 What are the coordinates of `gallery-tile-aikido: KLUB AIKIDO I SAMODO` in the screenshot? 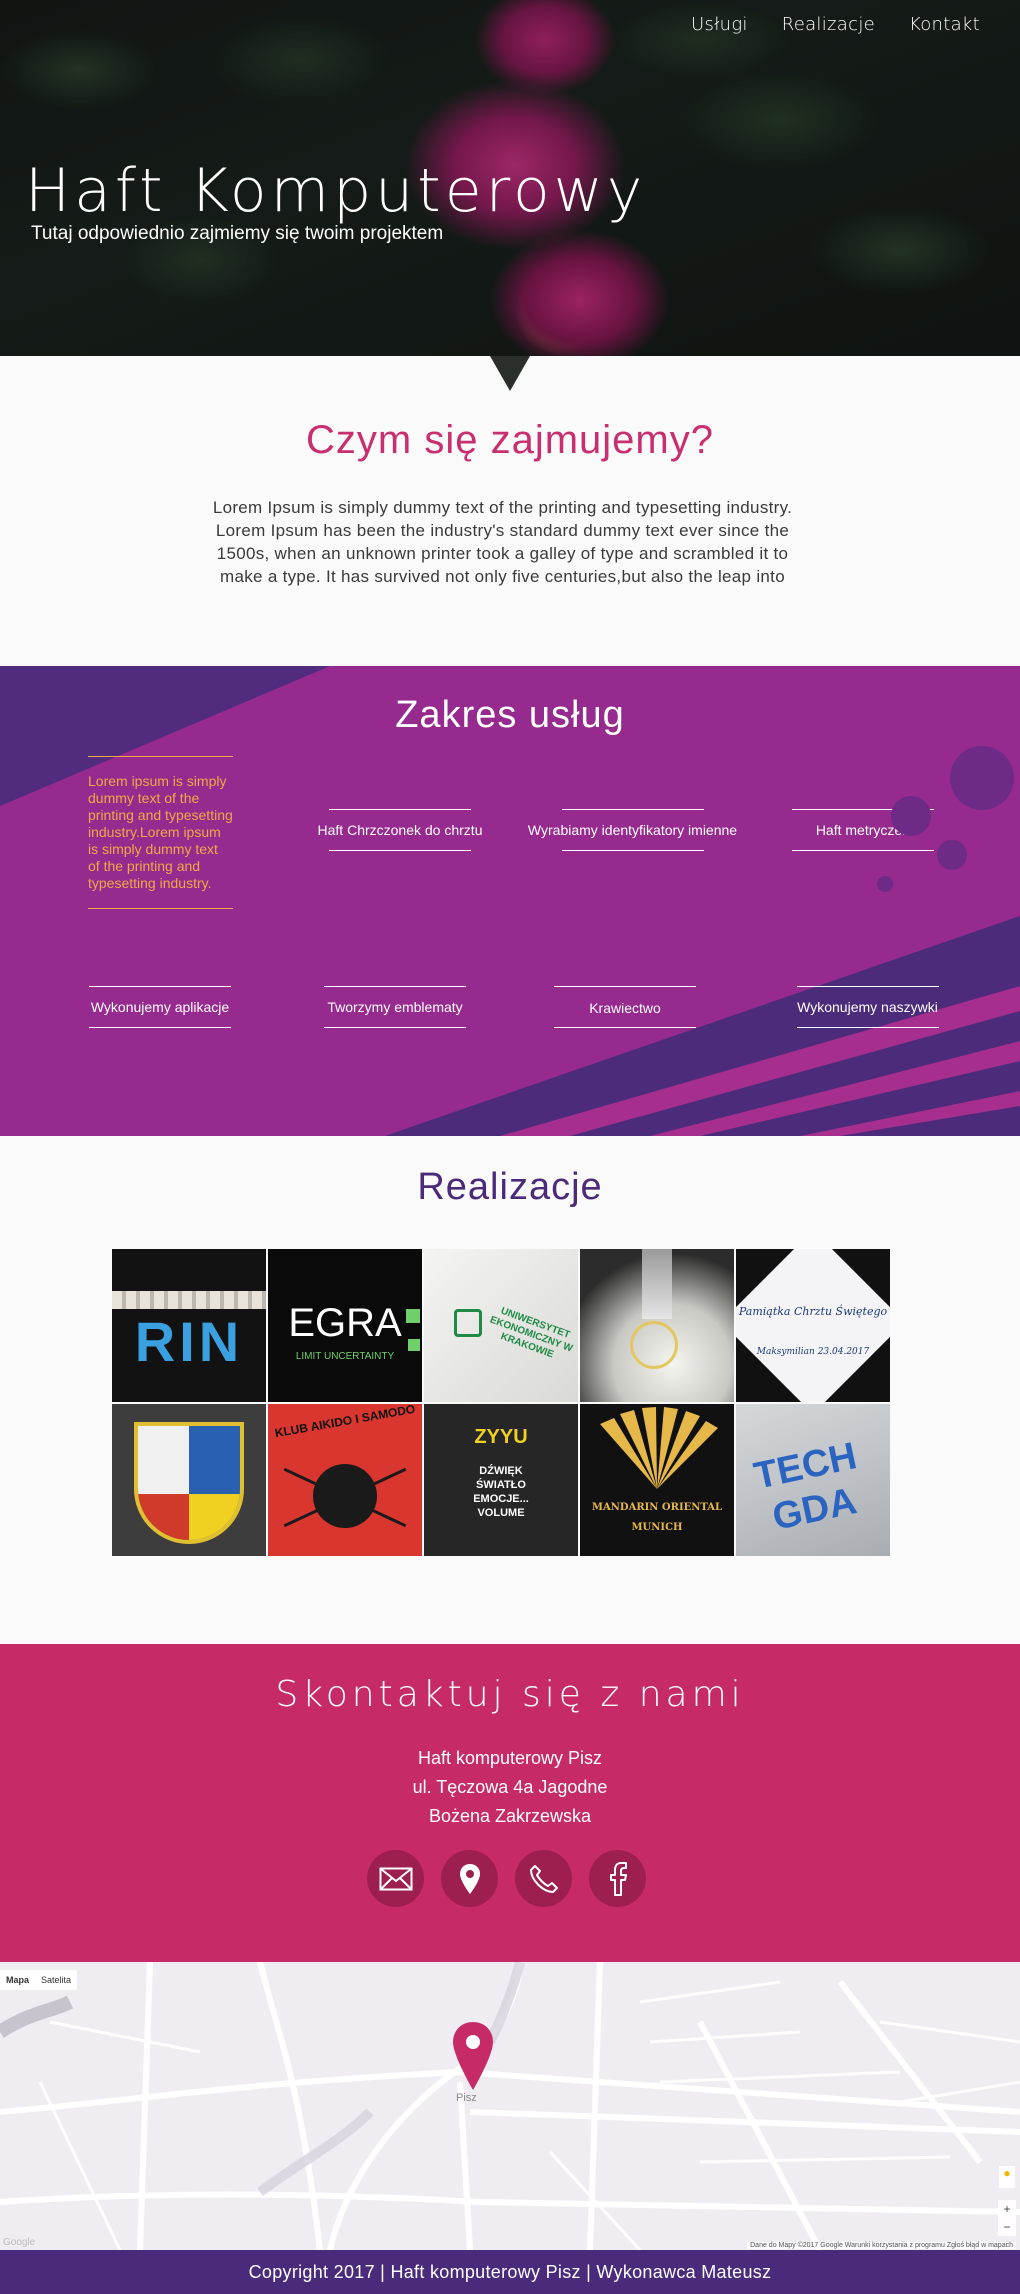 It's located at (345, 1480).